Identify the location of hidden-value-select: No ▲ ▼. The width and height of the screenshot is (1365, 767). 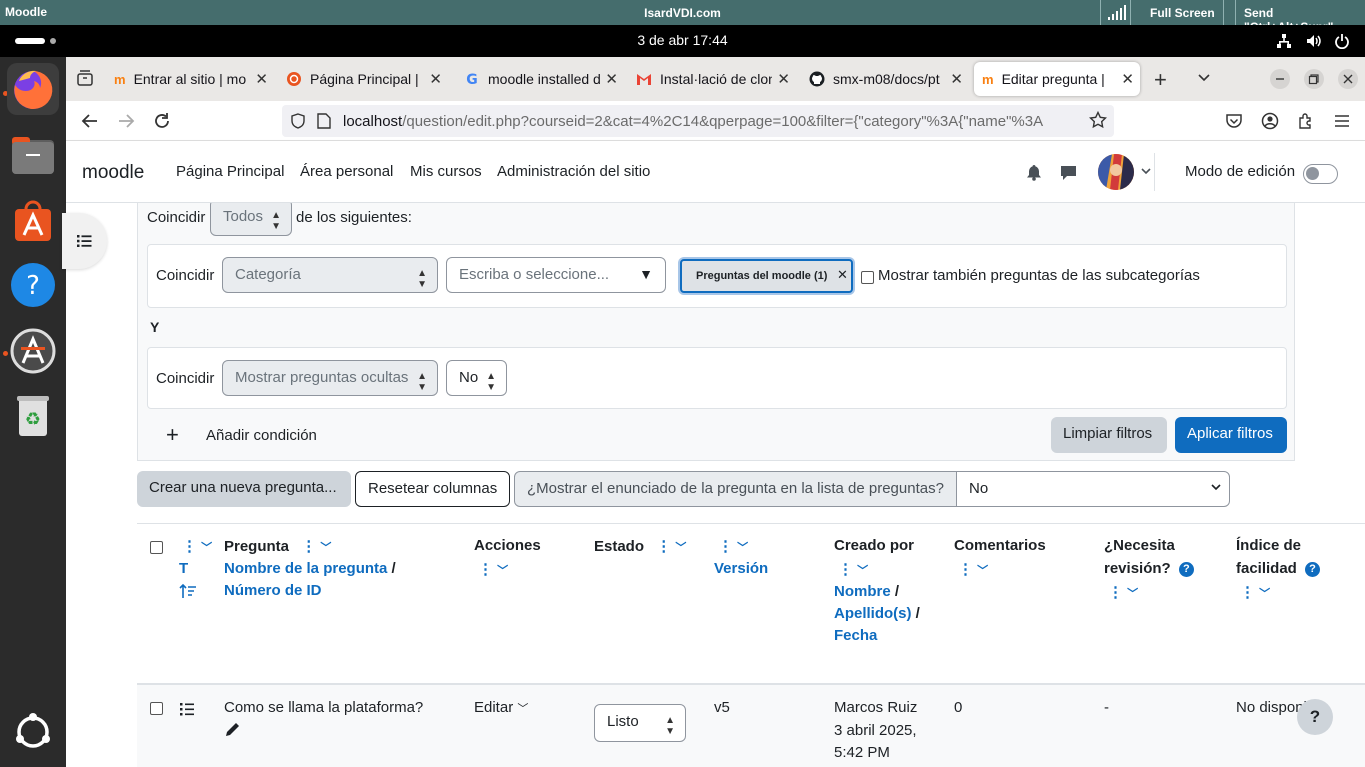
(476, 378).